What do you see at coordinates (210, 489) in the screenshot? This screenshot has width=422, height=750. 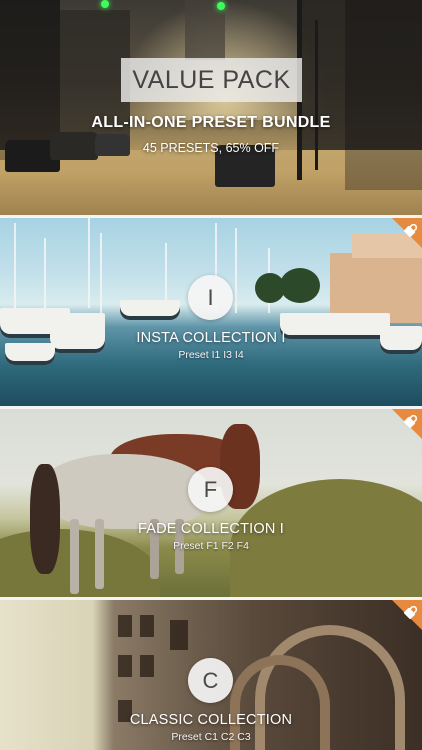 I see `collection-letter-badge: F` at bounding box center [210, 489].